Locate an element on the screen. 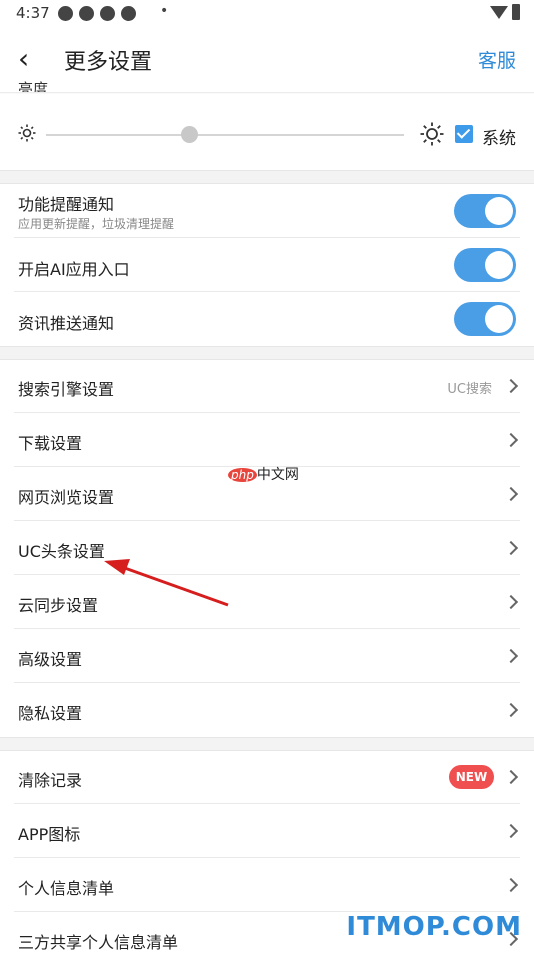 This screenshot has width=534, height=953. brightness-control: 系统 is located at coordinates (267, 135).